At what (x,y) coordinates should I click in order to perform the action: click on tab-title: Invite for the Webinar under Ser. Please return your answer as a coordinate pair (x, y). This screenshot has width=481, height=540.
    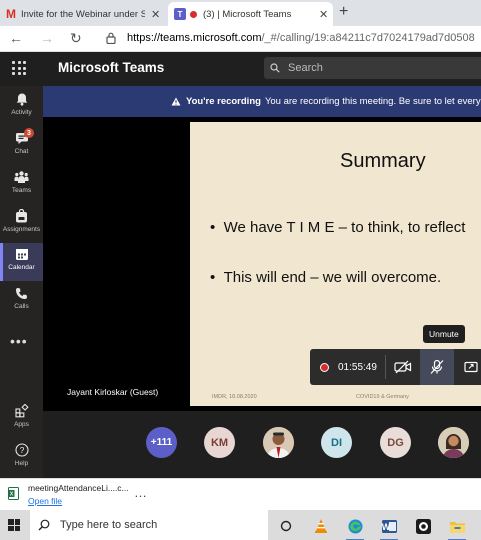
    Looking at the image, I should click on (83, 14).